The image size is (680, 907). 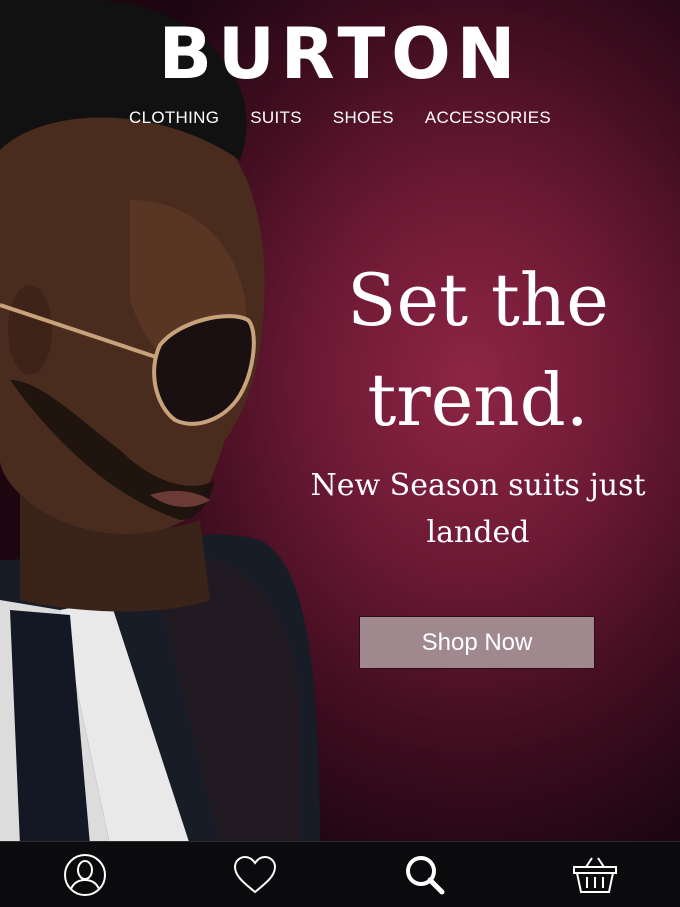 I want to click on basket-icon, so click(x=595, y=875).